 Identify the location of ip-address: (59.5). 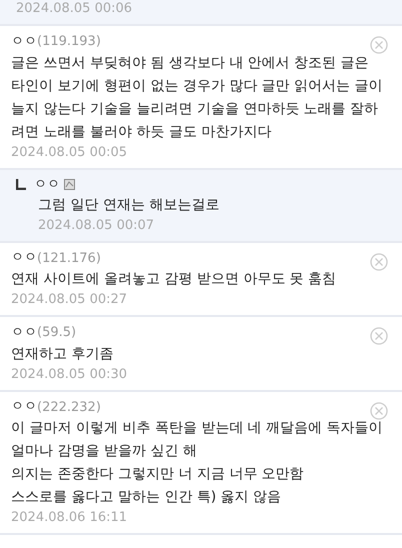
(56, 333).